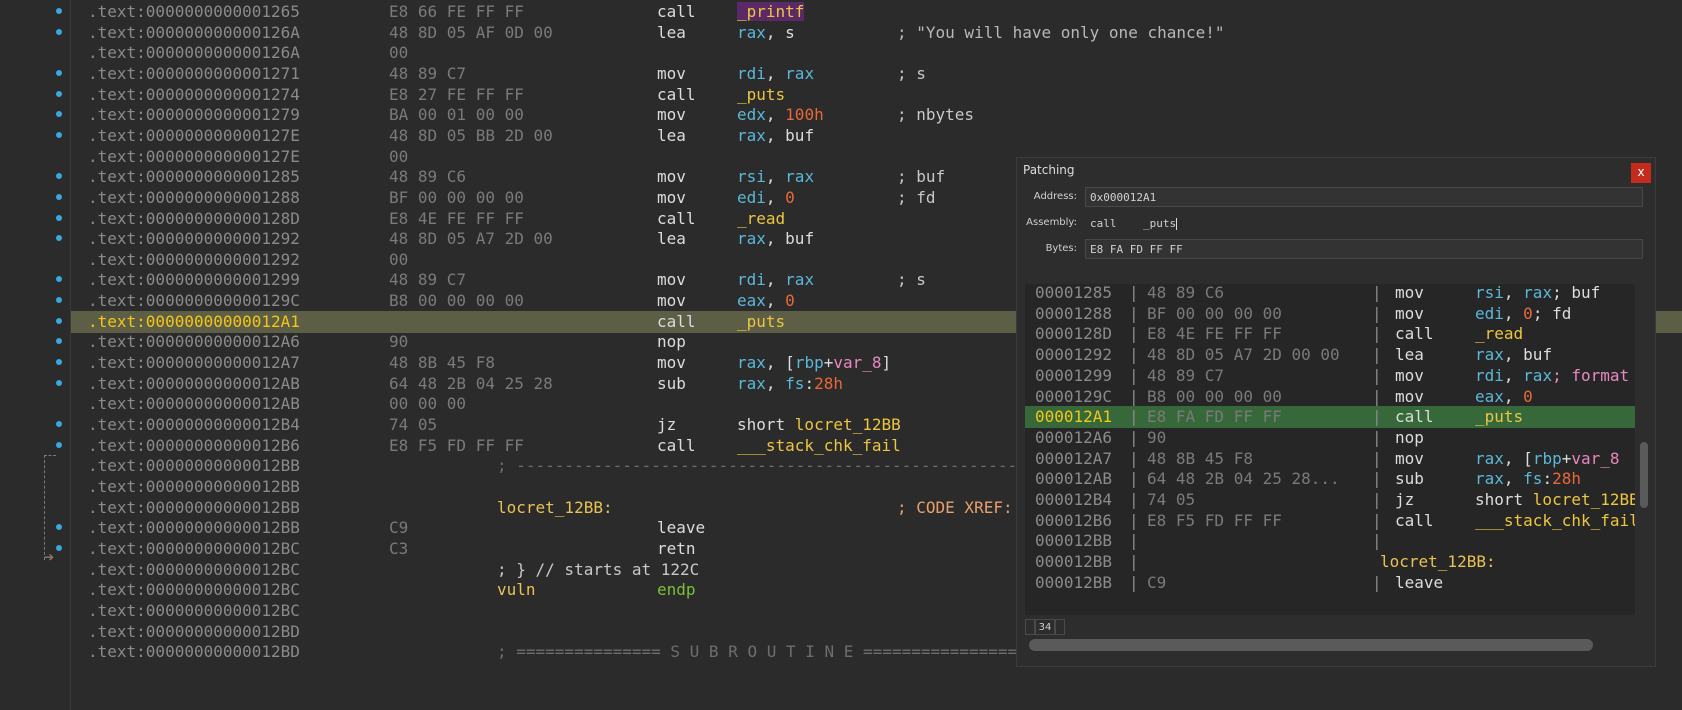 This screenshot has width=1682, height=710. Describe the element at coordinates (194, 135) in the screenshot. I see `line-address: .text:000000000000127E` at that location.